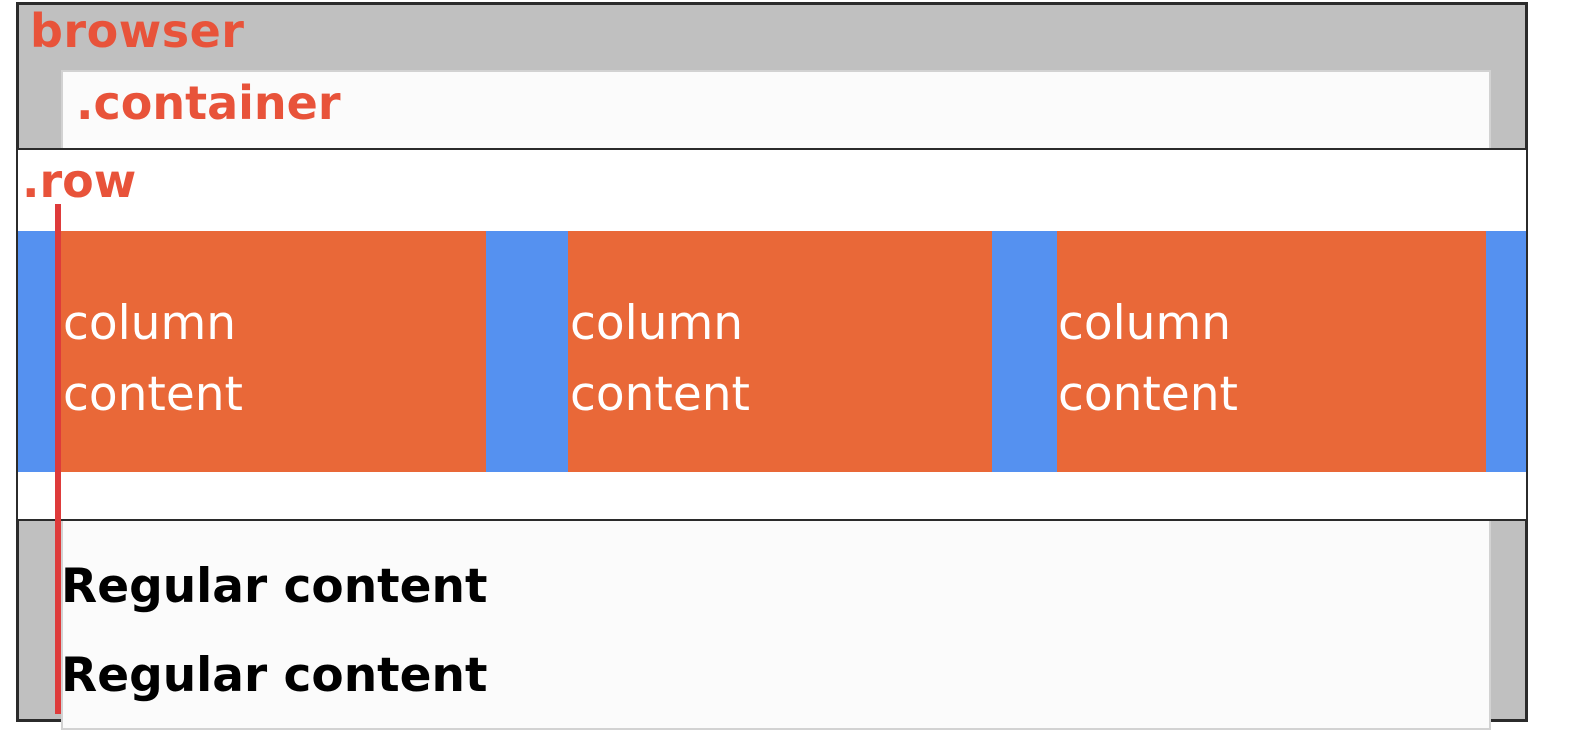 This screenshot has width=1572, height=730. I want to click on container-label: .container, so click(208, 103).